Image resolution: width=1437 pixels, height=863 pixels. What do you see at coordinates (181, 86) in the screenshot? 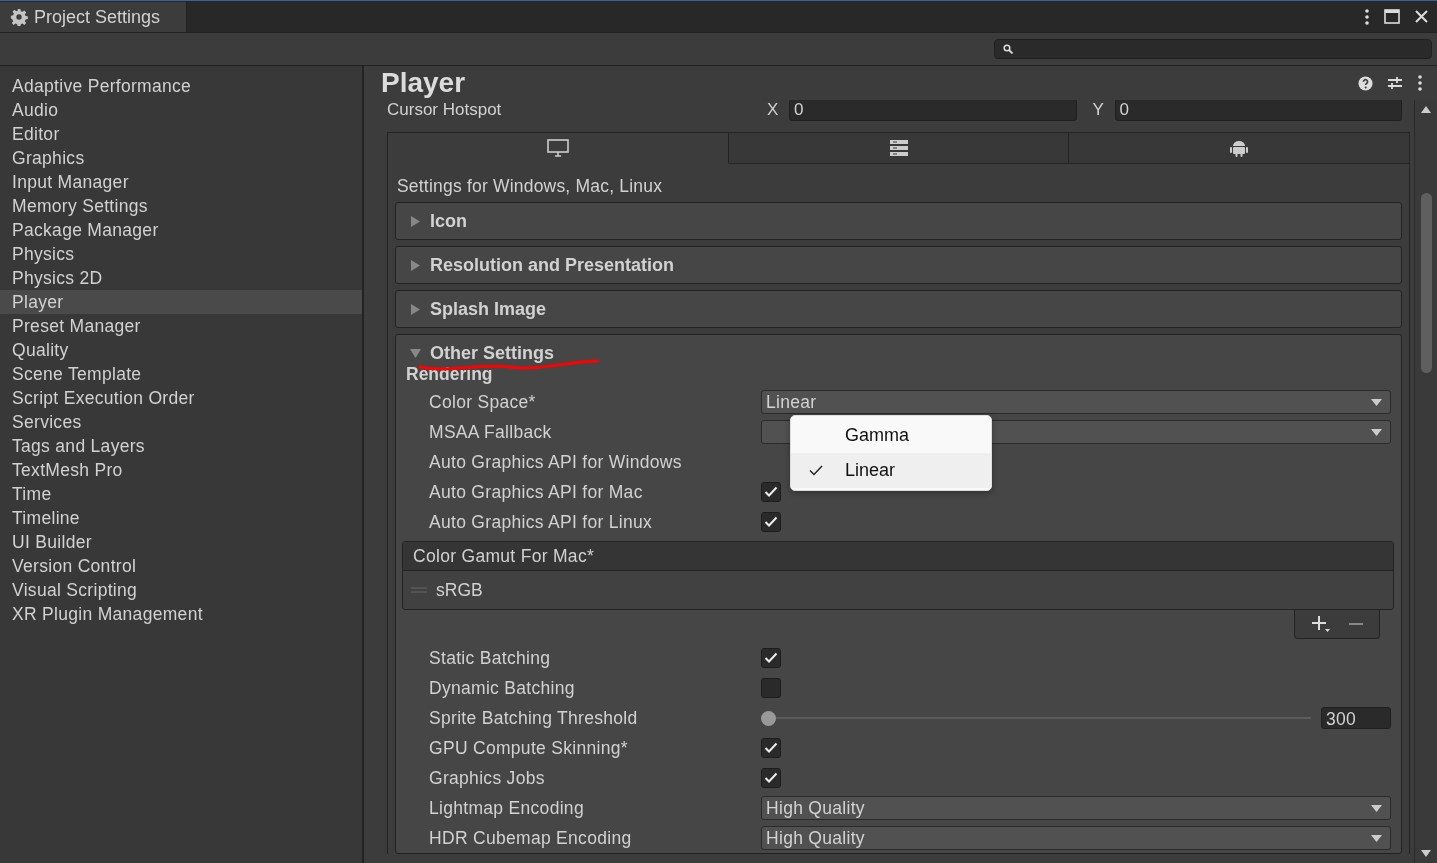
I see `sidebar-item: Adaptive Performance` at bounding box center [181, 86].